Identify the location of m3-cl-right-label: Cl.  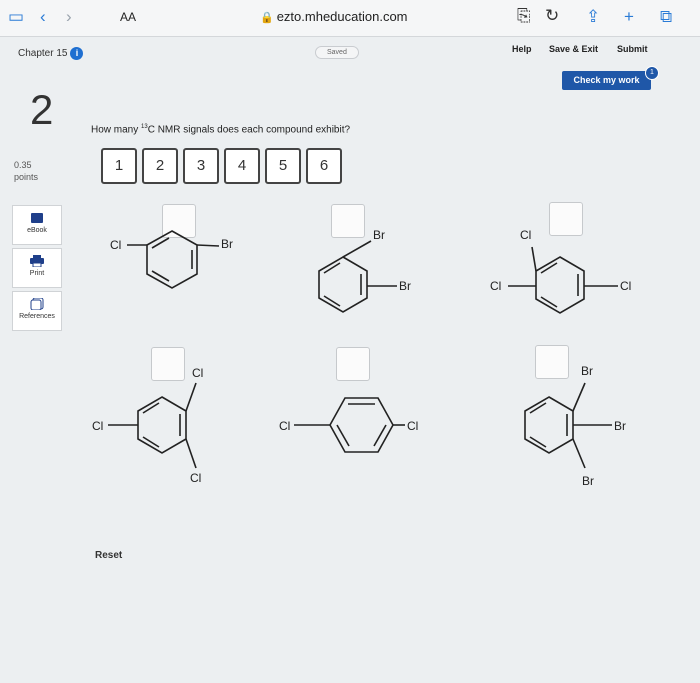
(625, 286).